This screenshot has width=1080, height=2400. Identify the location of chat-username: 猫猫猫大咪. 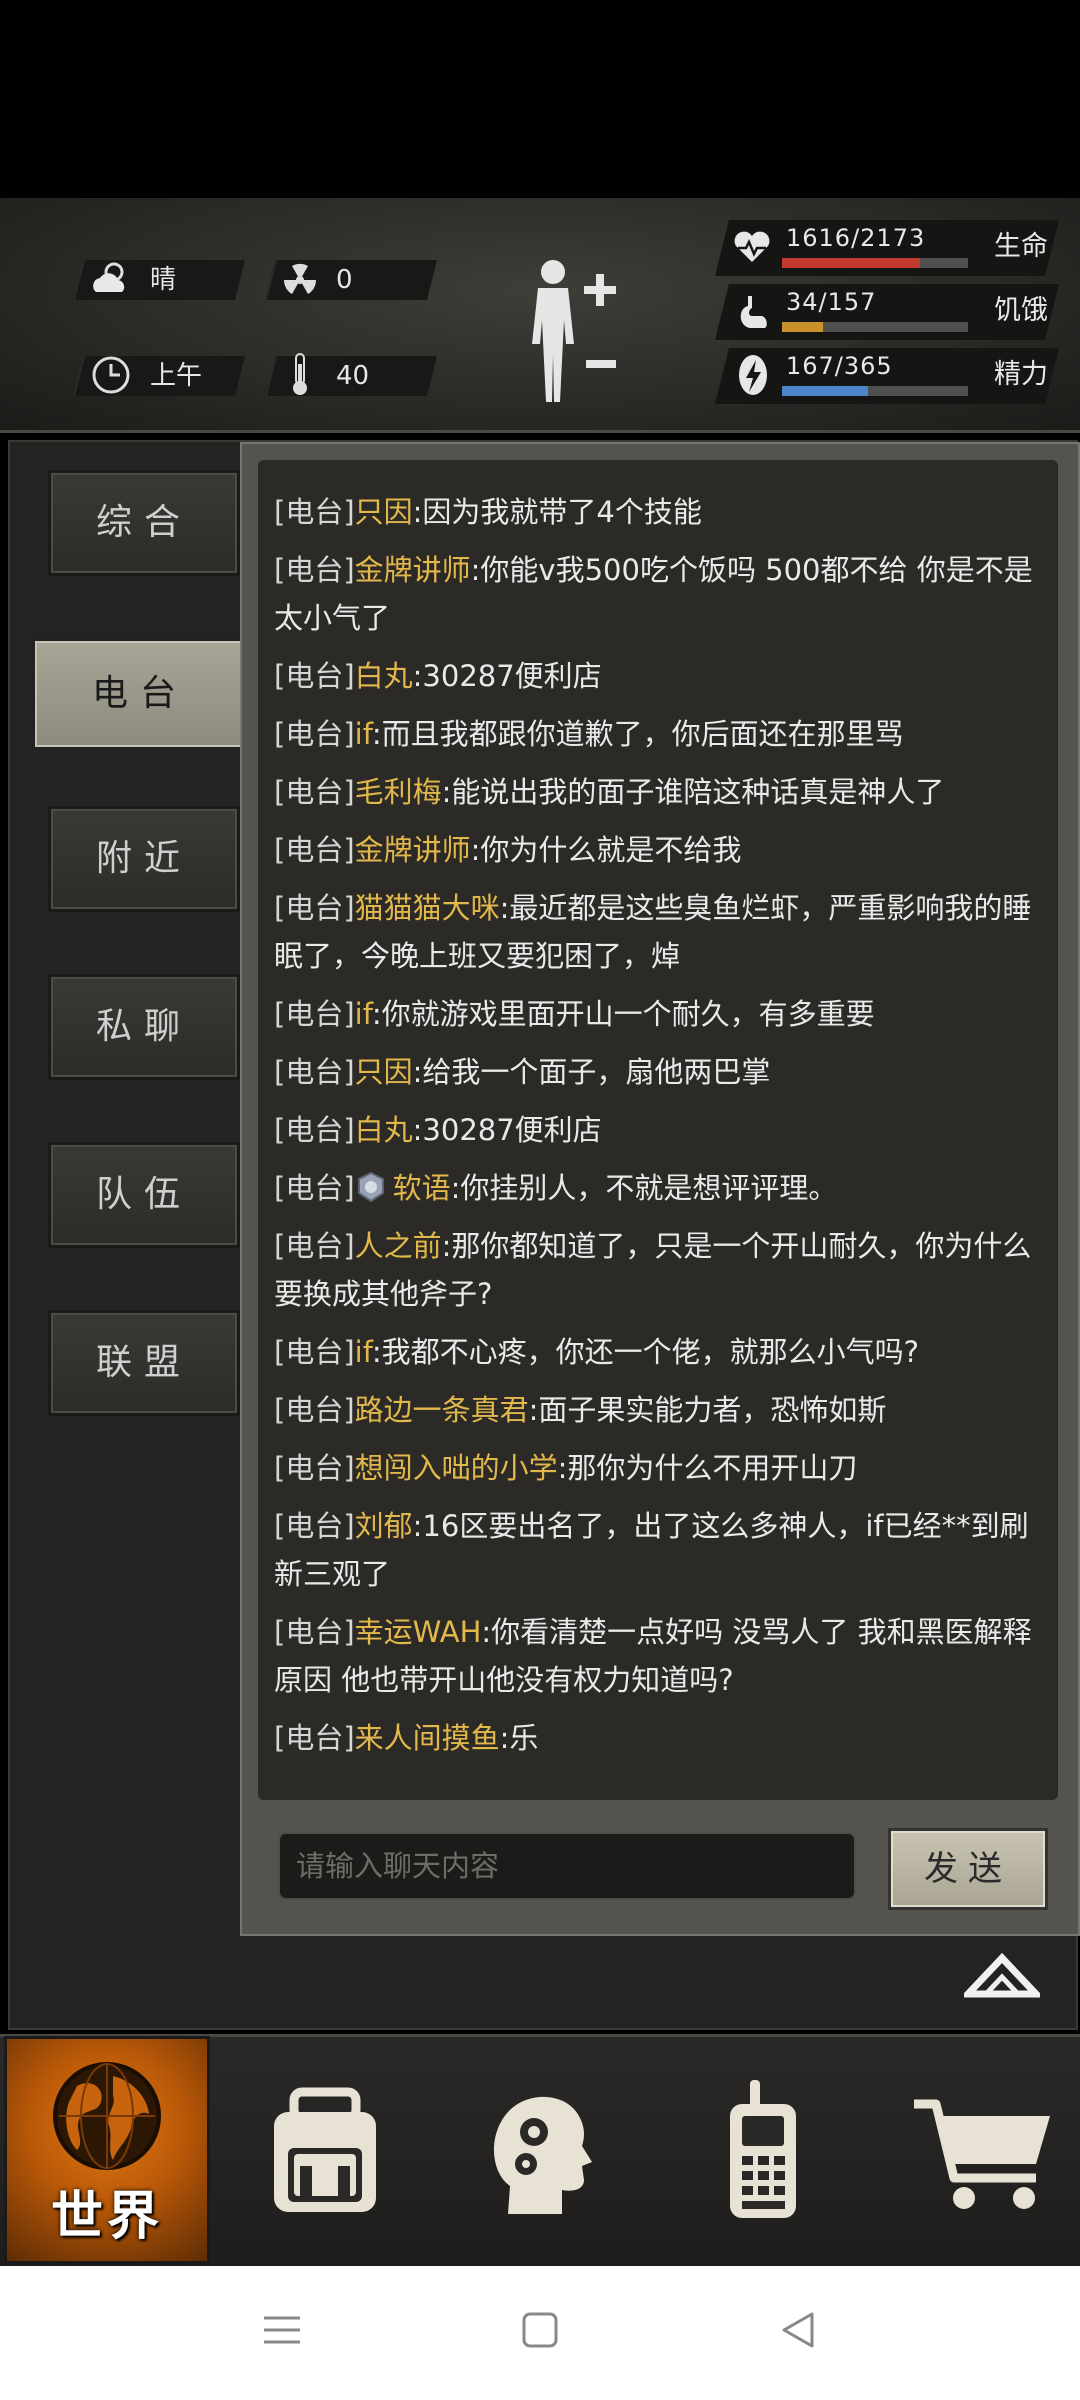
(427, 908).